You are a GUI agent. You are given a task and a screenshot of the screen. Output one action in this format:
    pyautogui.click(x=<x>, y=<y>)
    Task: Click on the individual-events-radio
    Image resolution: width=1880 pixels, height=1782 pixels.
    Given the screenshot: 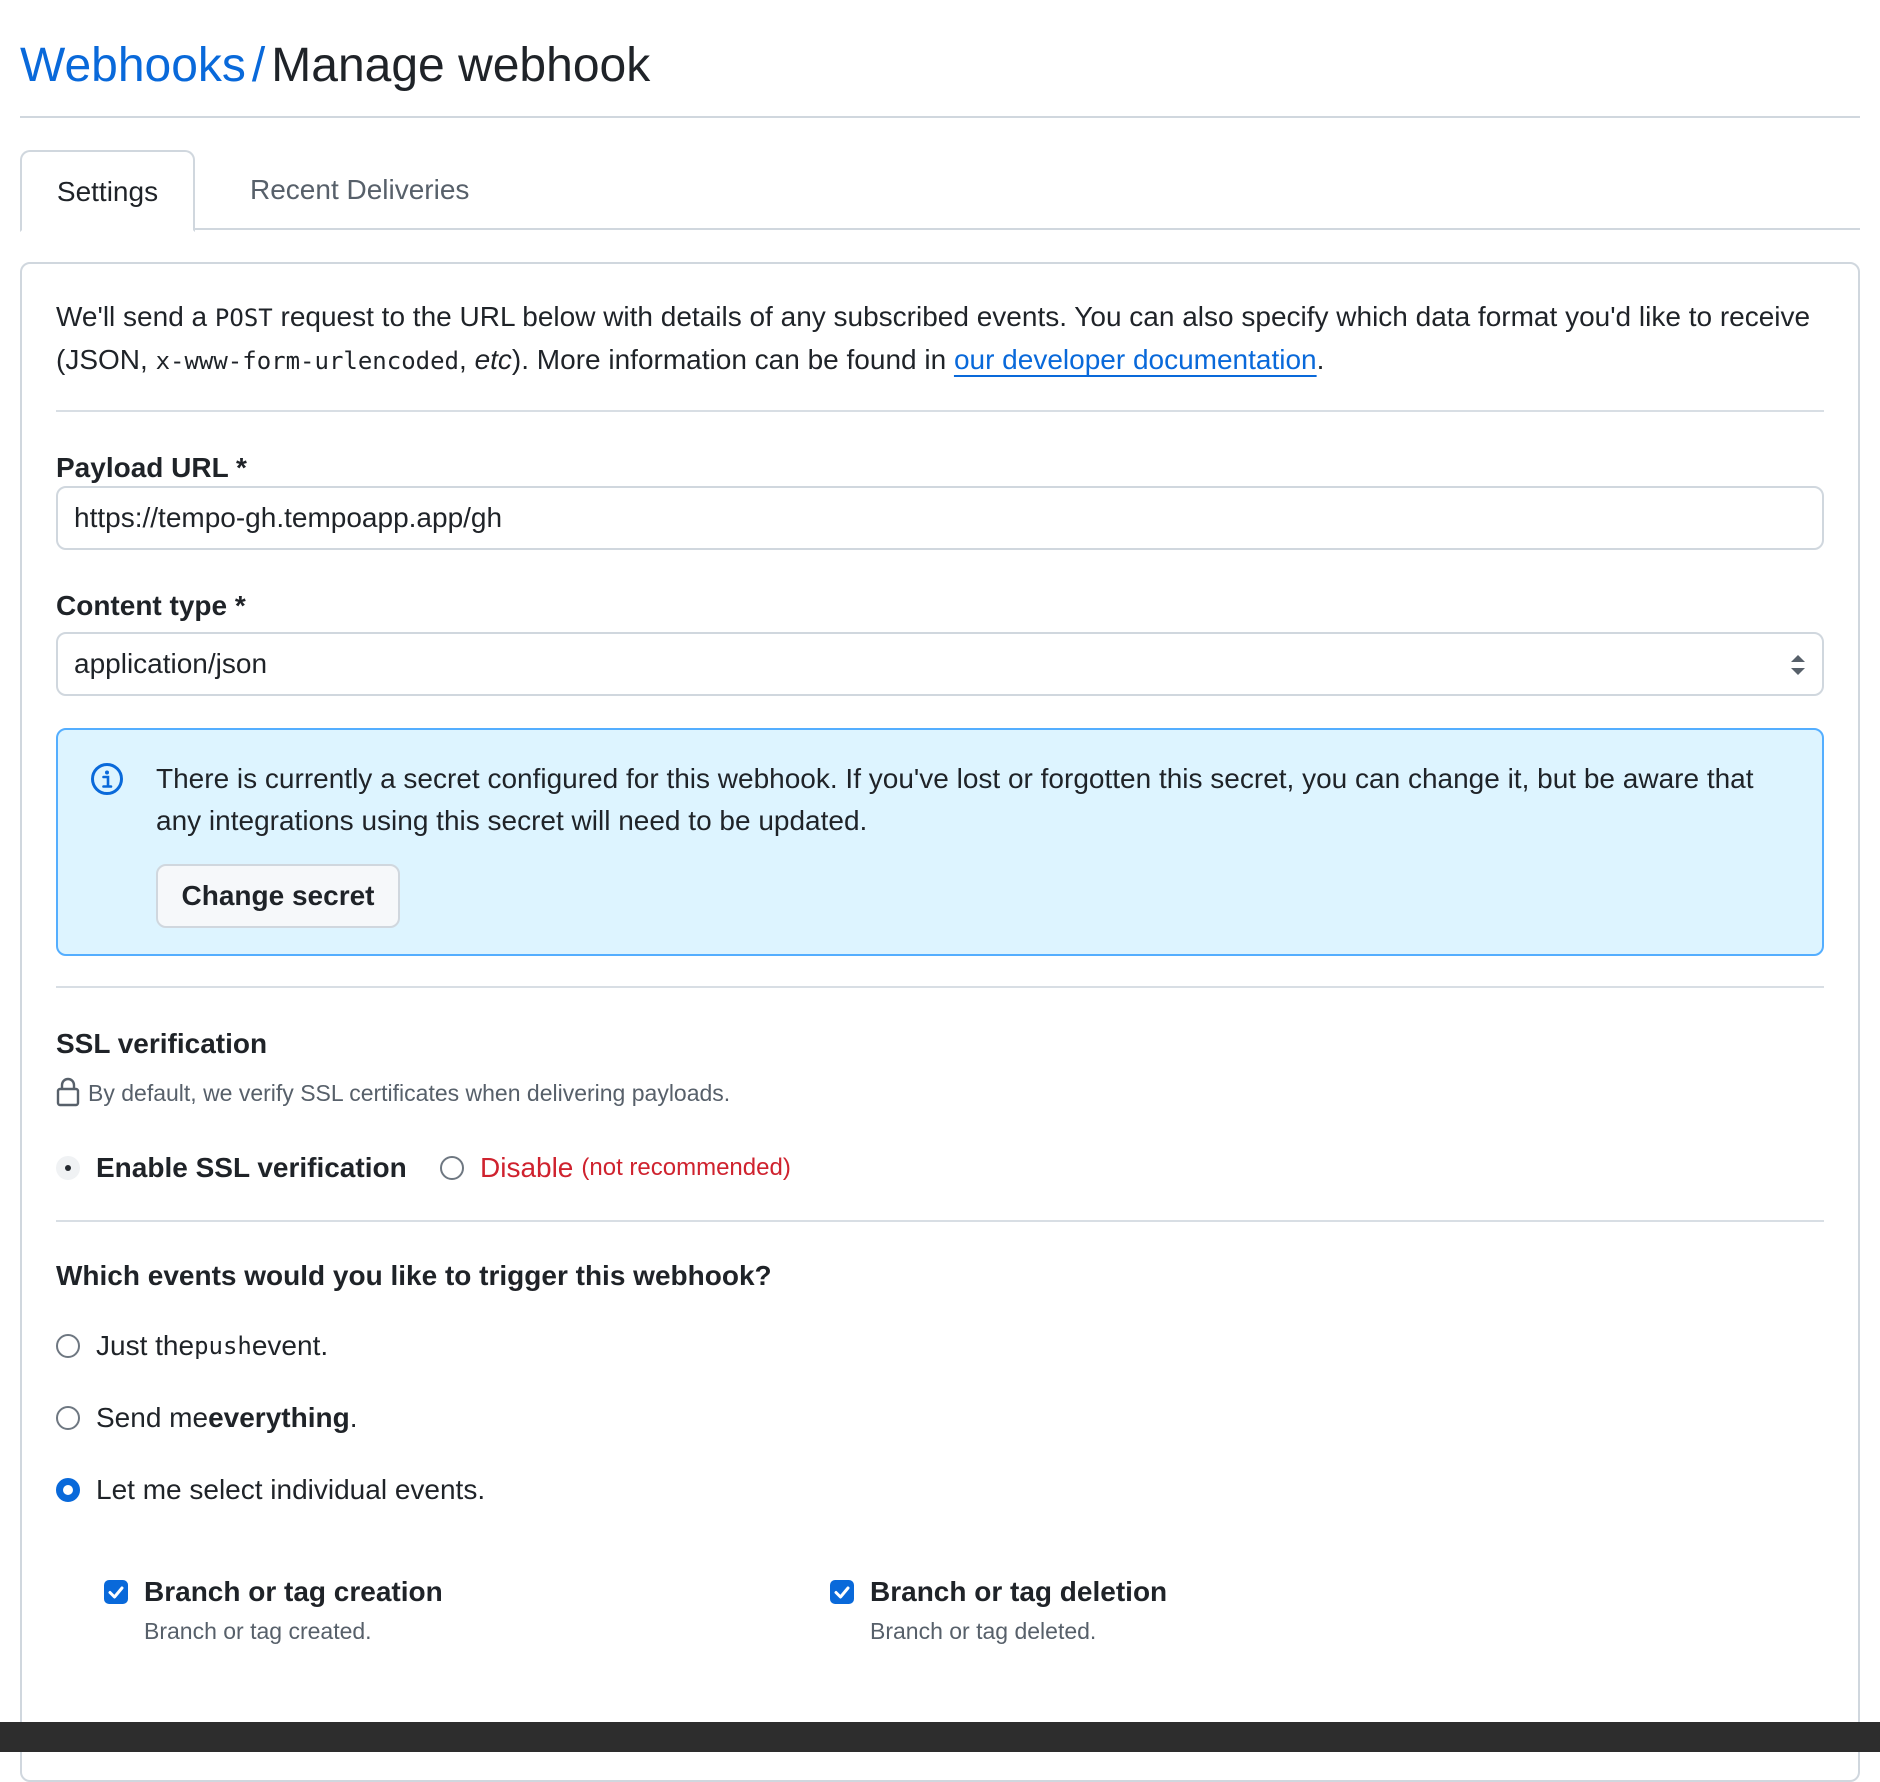 What is the action you would take?
    pyautogui.click(x=68, y=1490)
    